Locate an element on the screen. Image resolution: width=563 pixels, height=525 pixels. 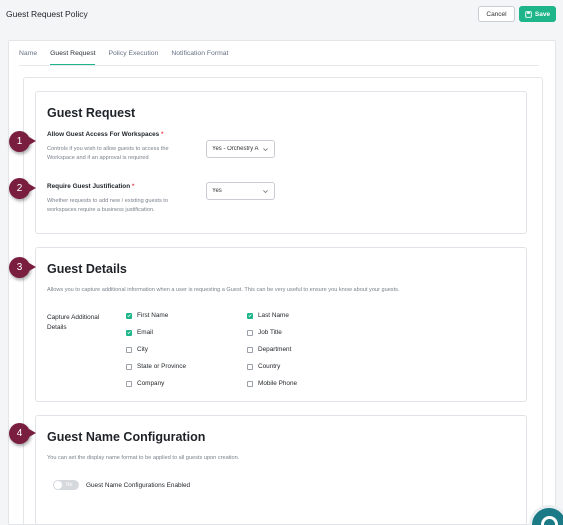
require-justification-label: Require Guest Justification * is located at coordinates (90, 186).